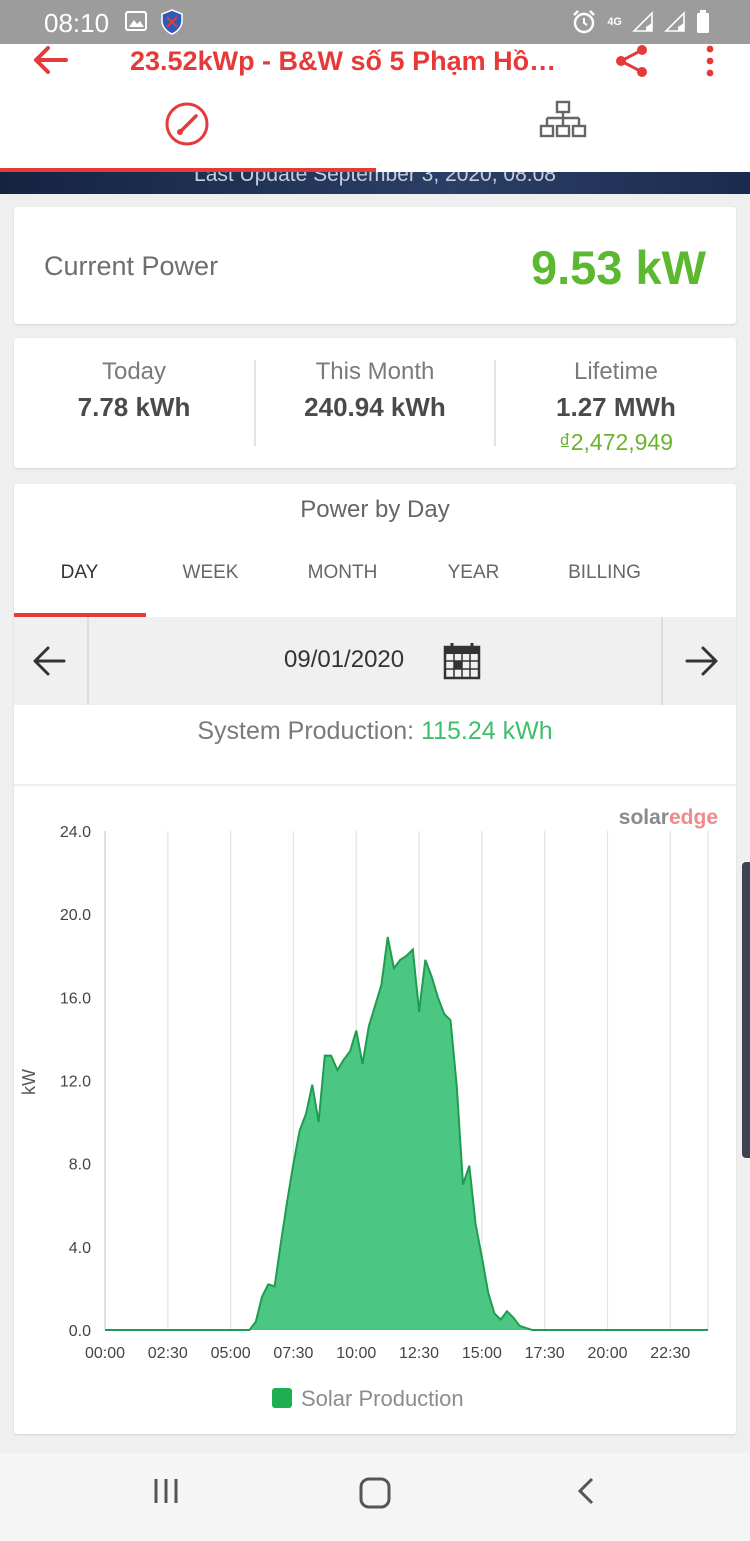  What do you see at coordinates (419, 1353) in the screenshot?
I see `x-tick-label: 12:30` at bounding box center [419, 1353].